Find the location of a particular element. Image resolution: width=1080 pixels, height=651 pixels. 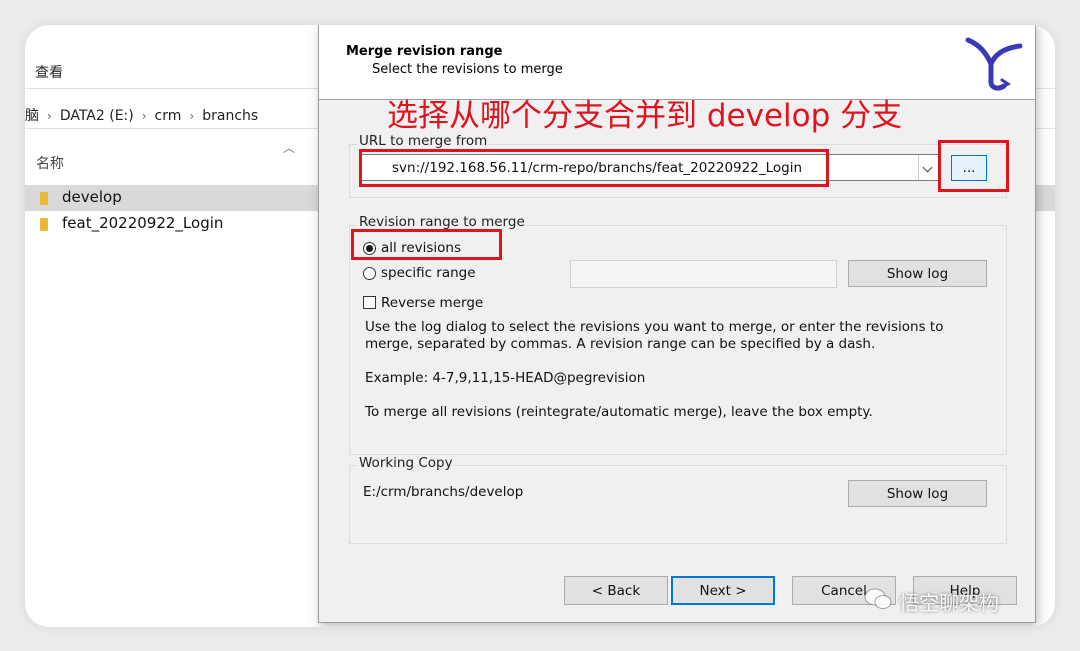

selected-row-edge is located at coordinates (1045, 198).